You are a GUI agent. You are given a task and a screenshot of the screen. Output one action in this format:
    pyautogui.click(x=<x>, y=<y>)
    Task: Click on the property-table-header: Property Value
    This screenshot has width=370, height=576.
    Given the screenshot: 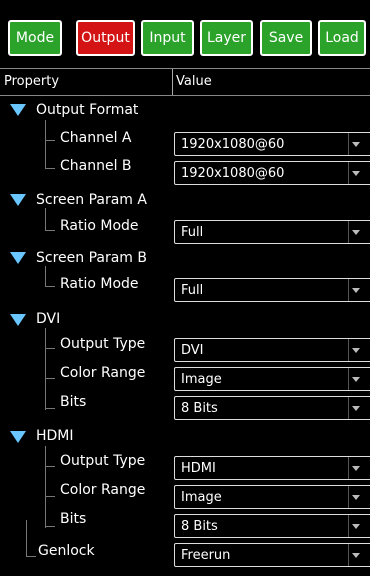 What is the action you would take?
    pyautogui.click(x=185, y=82)
    